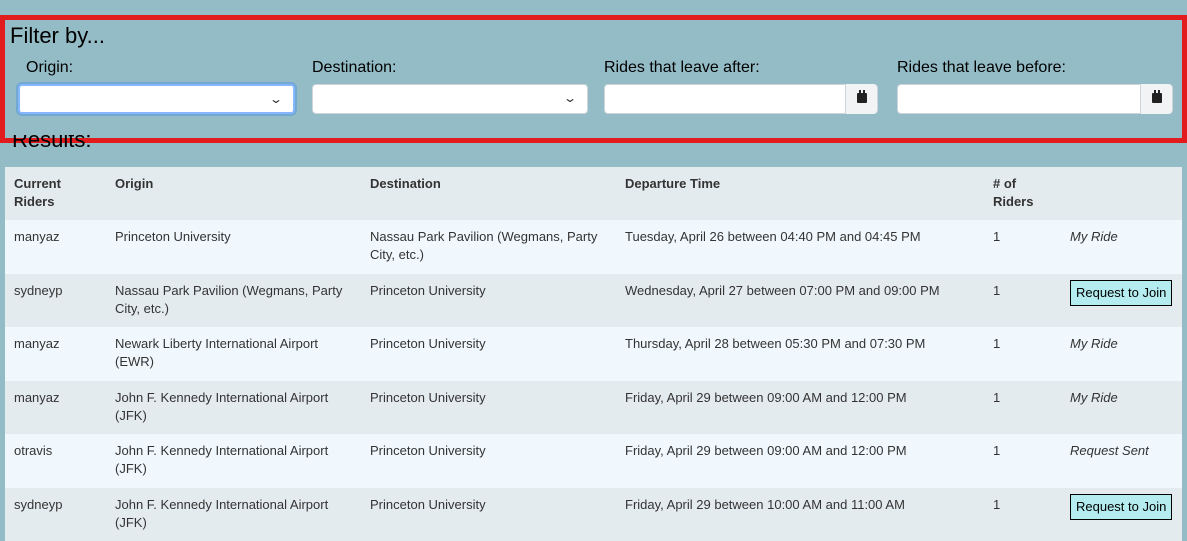 The width and height of the screenshot is (1187, 541). I want to click on leave-after-label: Rides that leave after:, so click(741, 68).